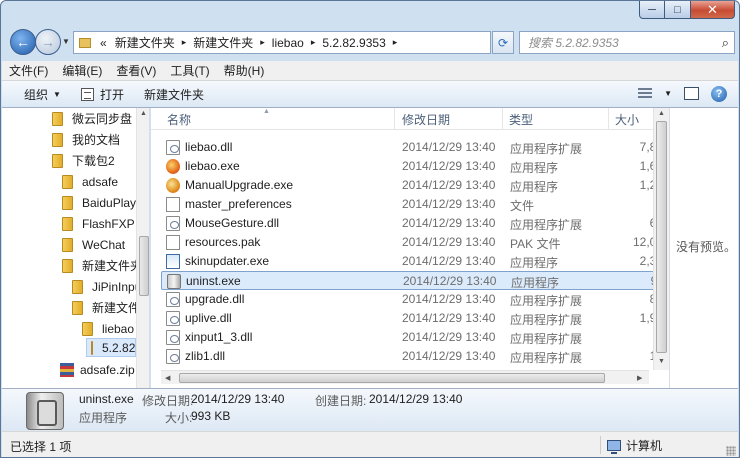 The image size is (740, 458). I want to click on file-row: master_preferences 2014/12/29 13:40 文件, so click(415, 204).